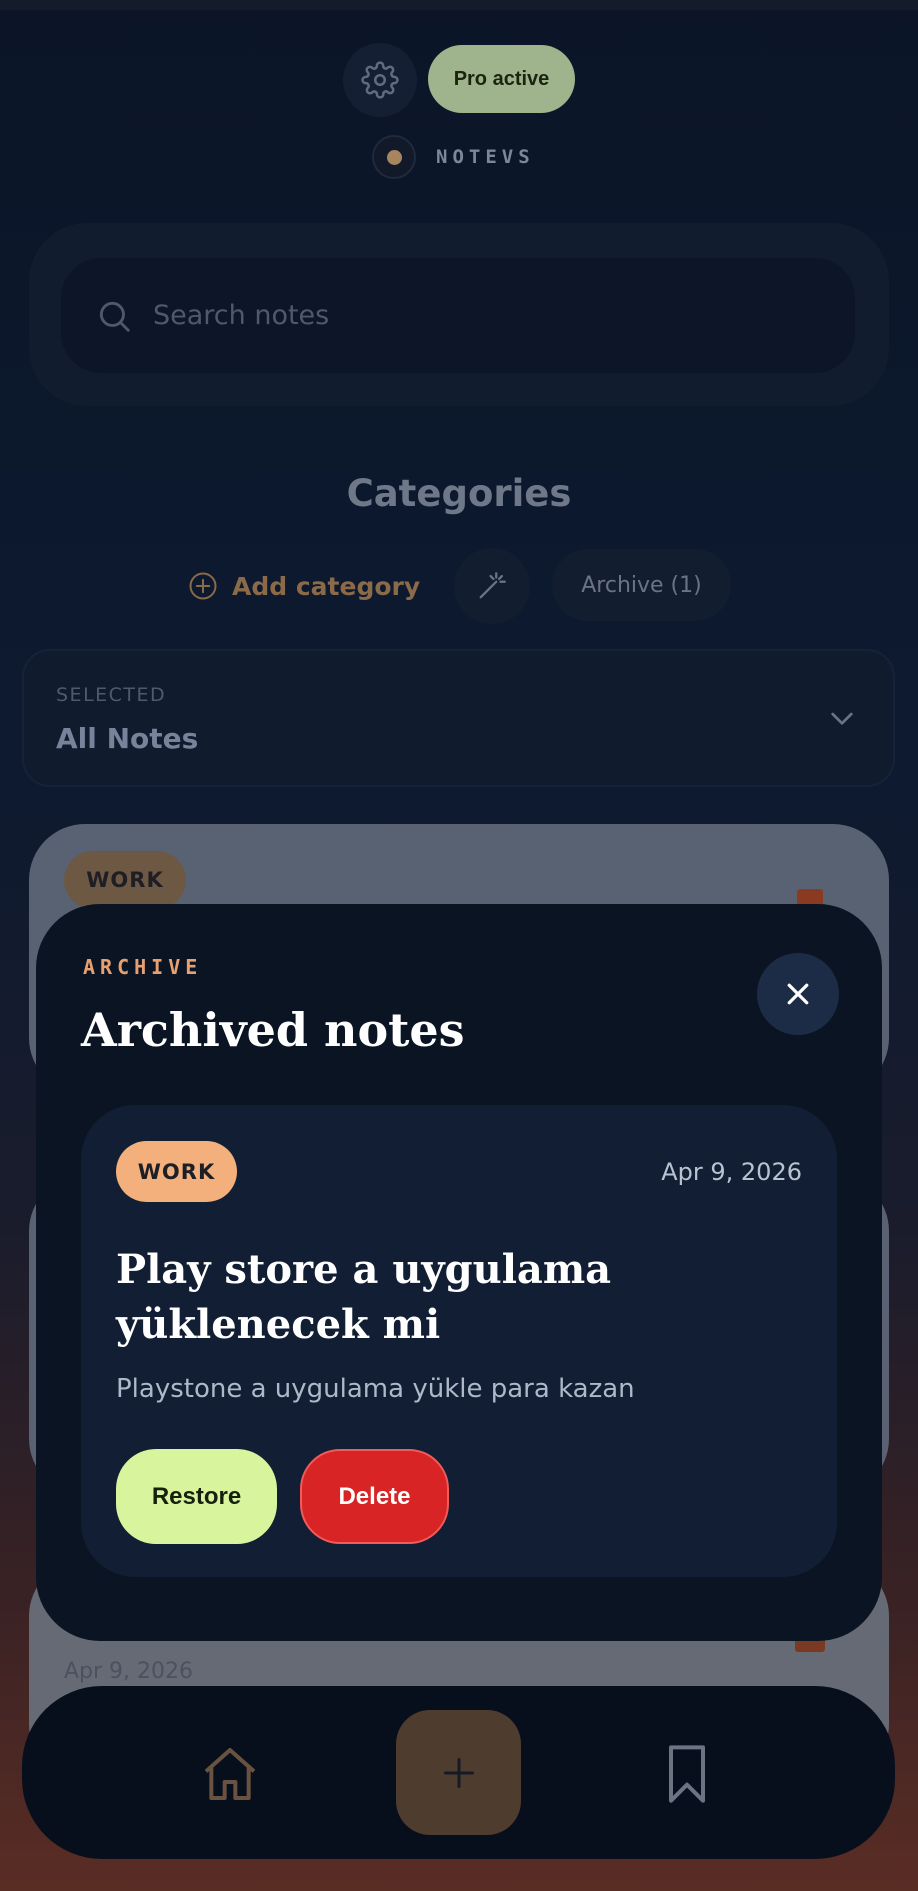 This screenshot has width=918, height=1891. What do you see at coordinates (375, 1389) in the screenshot?
I see `note-body: Playstone a uygulama yükle para kazan` at bounding box center [375, 1389].